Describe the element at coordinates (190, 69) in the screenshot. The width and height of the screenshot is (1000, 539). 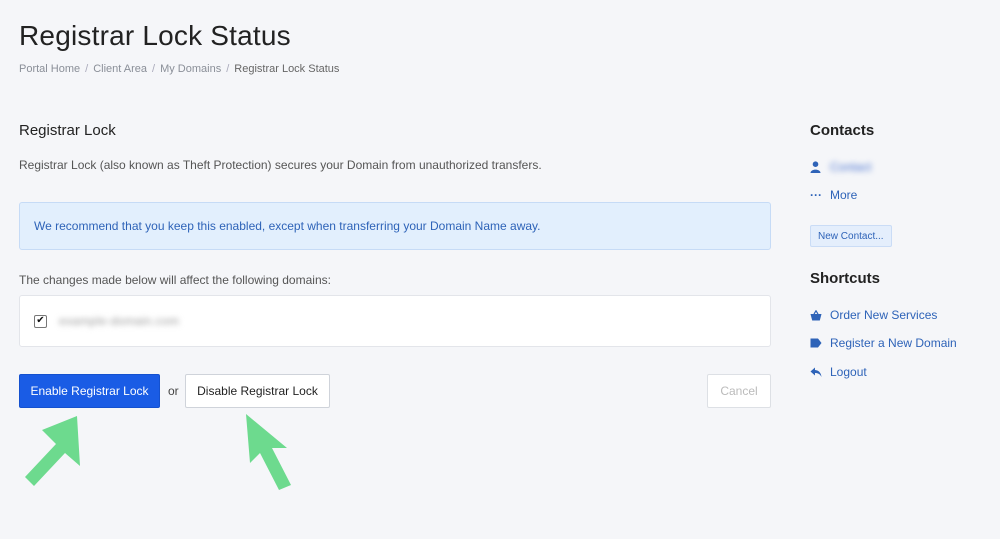
I see `breadcrumb-my-domains: My Domains` at that location.